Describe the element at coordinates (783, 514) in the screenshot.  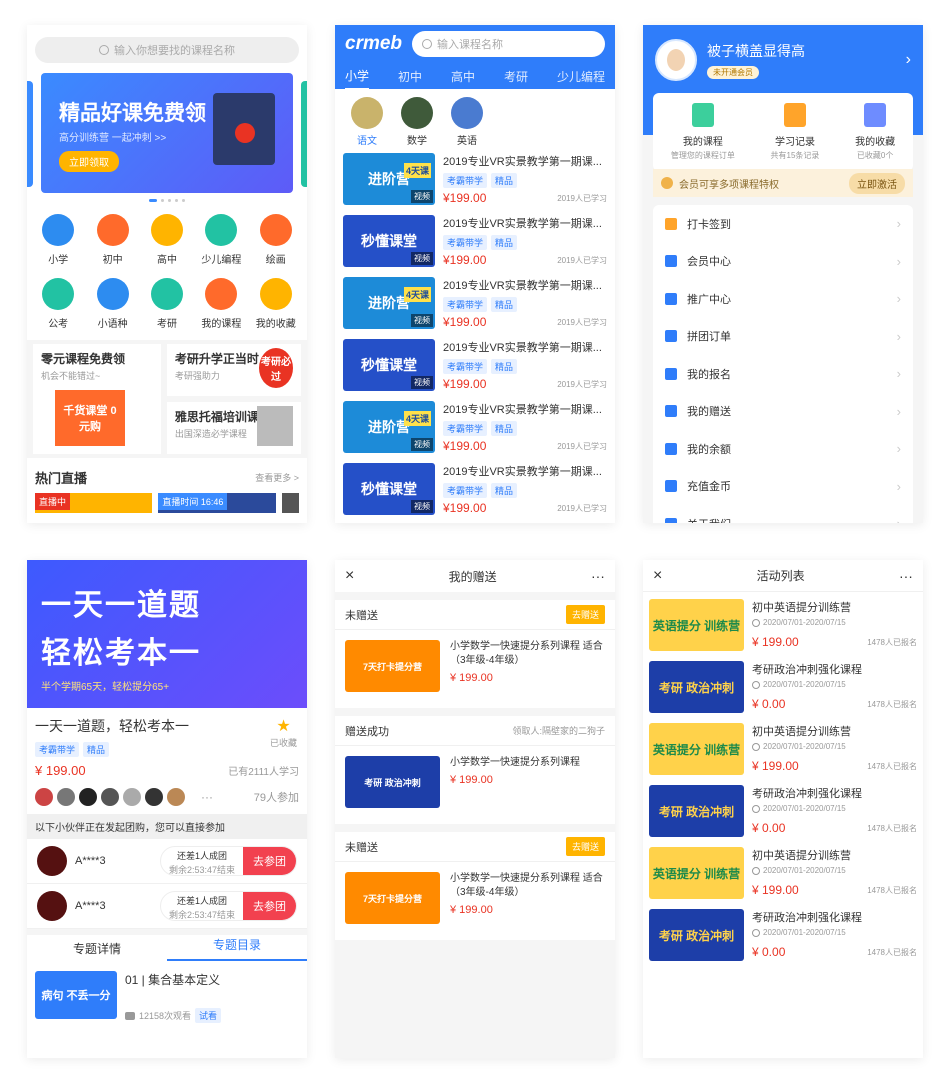
I see `menu-item: 关于我们 ›` at that location.